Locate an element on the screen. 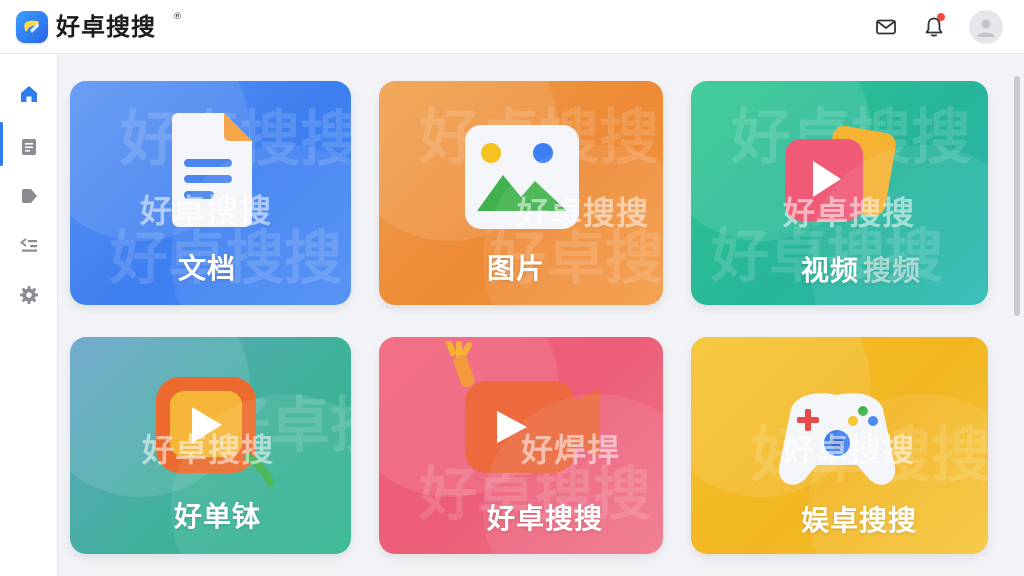  card-documents: 好卓搜搜 好卓搜搜 好卓搜搜 文档 is located at coordinates (210, 193).